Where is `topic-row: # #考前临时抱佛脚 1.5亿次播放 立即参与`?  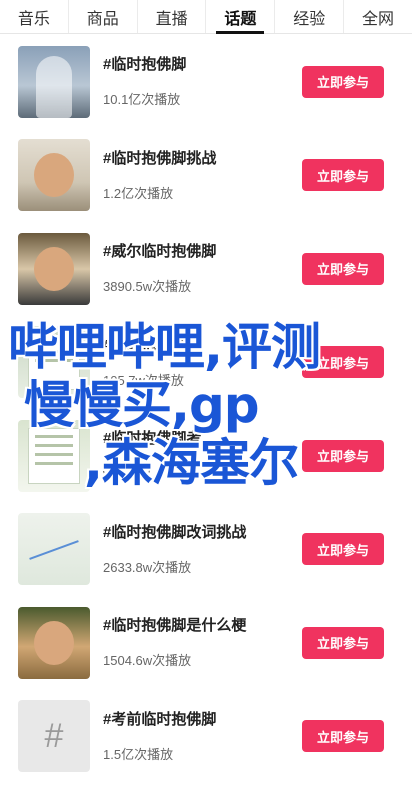 topic-row: # #考前临时抱佛脚 1.5亿次播放 立即参与 is located at coordinates (206, 737).